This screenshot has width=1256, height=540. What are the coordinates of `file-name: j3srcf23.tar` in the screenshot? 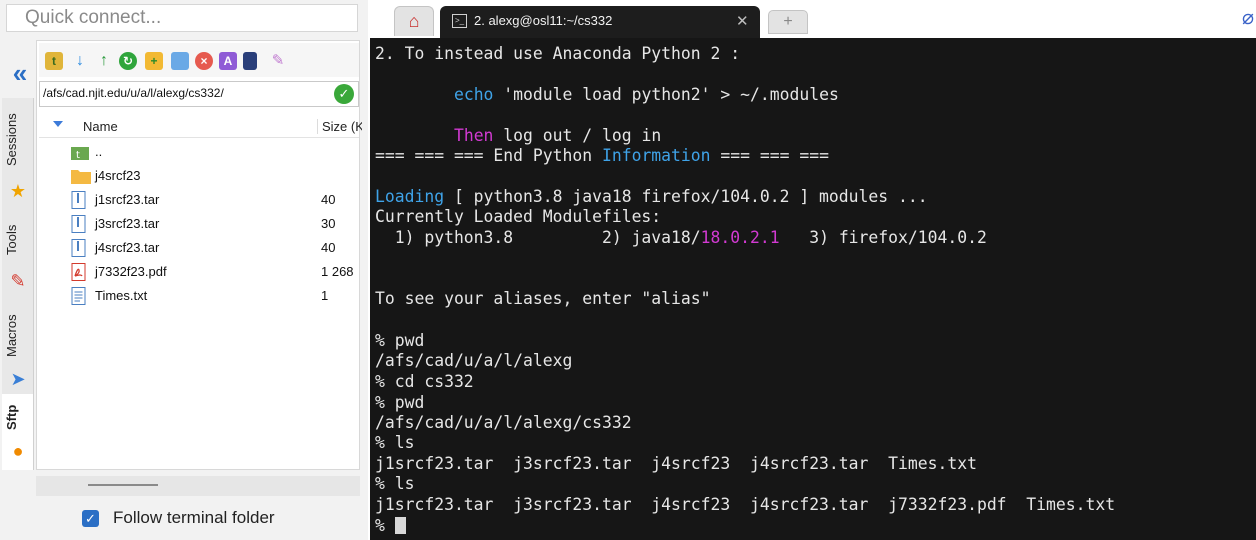 It's located at (127, 223).